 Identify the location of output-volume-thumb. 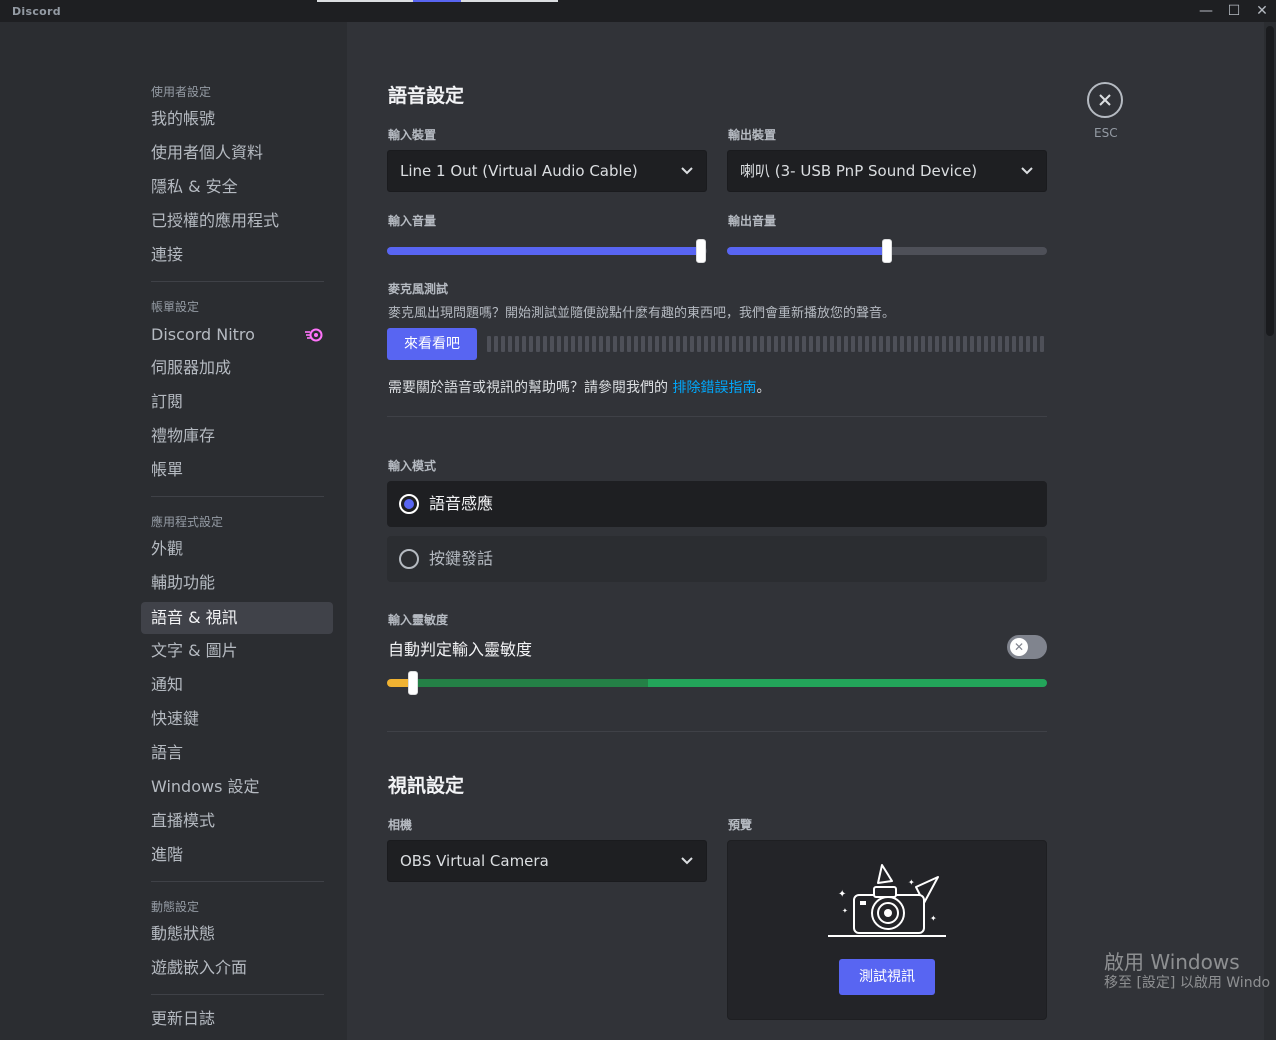
(887, 251).